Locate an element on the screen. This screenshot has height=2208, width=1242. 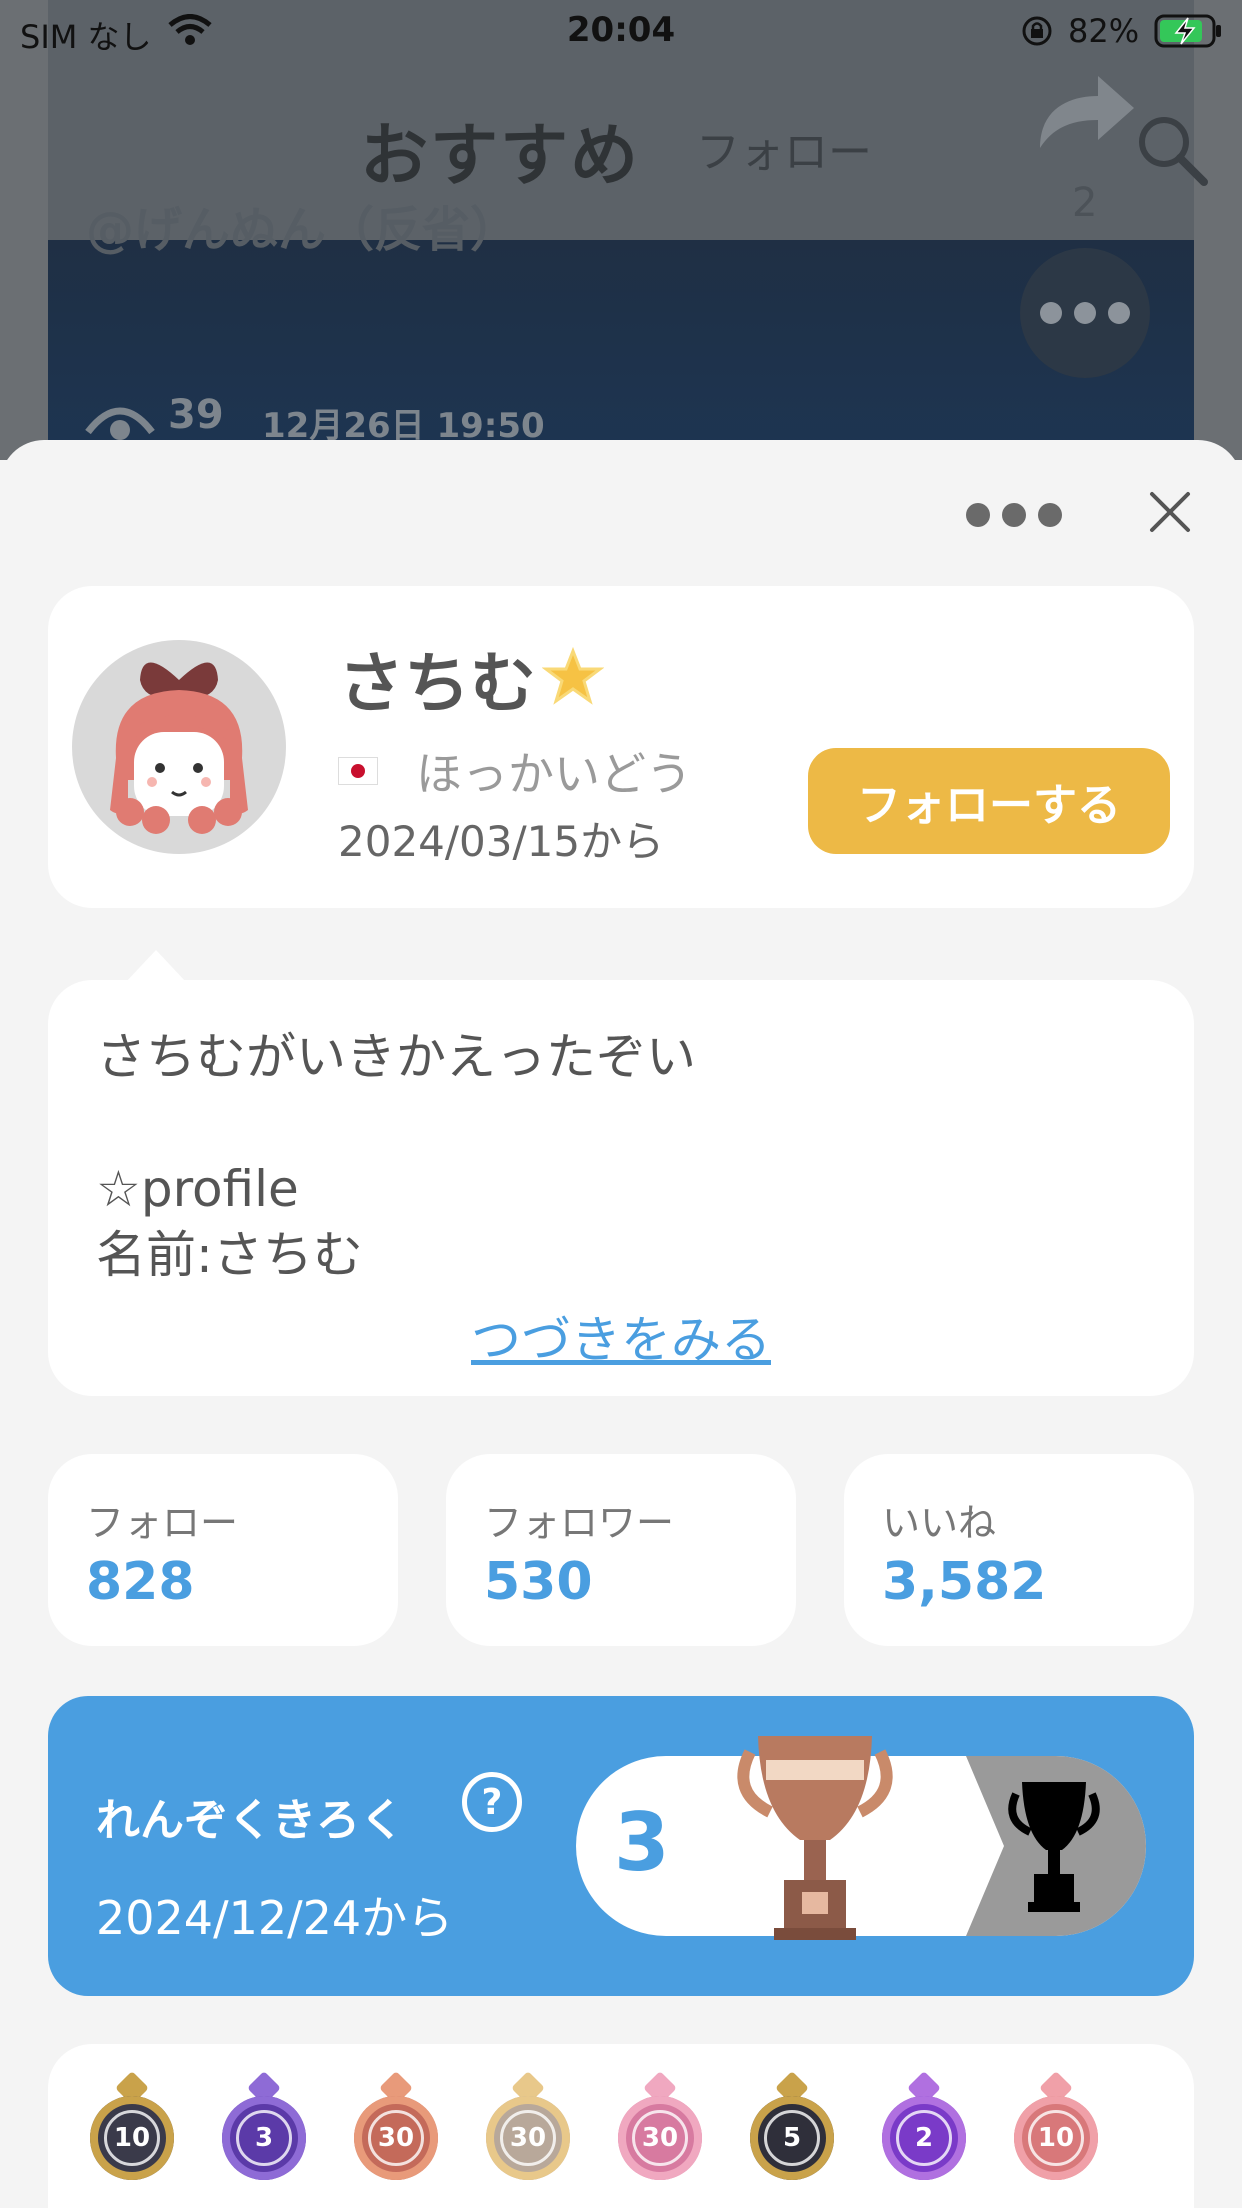
stat-following: フォロー 828 is located at coordinates (223, 1550).